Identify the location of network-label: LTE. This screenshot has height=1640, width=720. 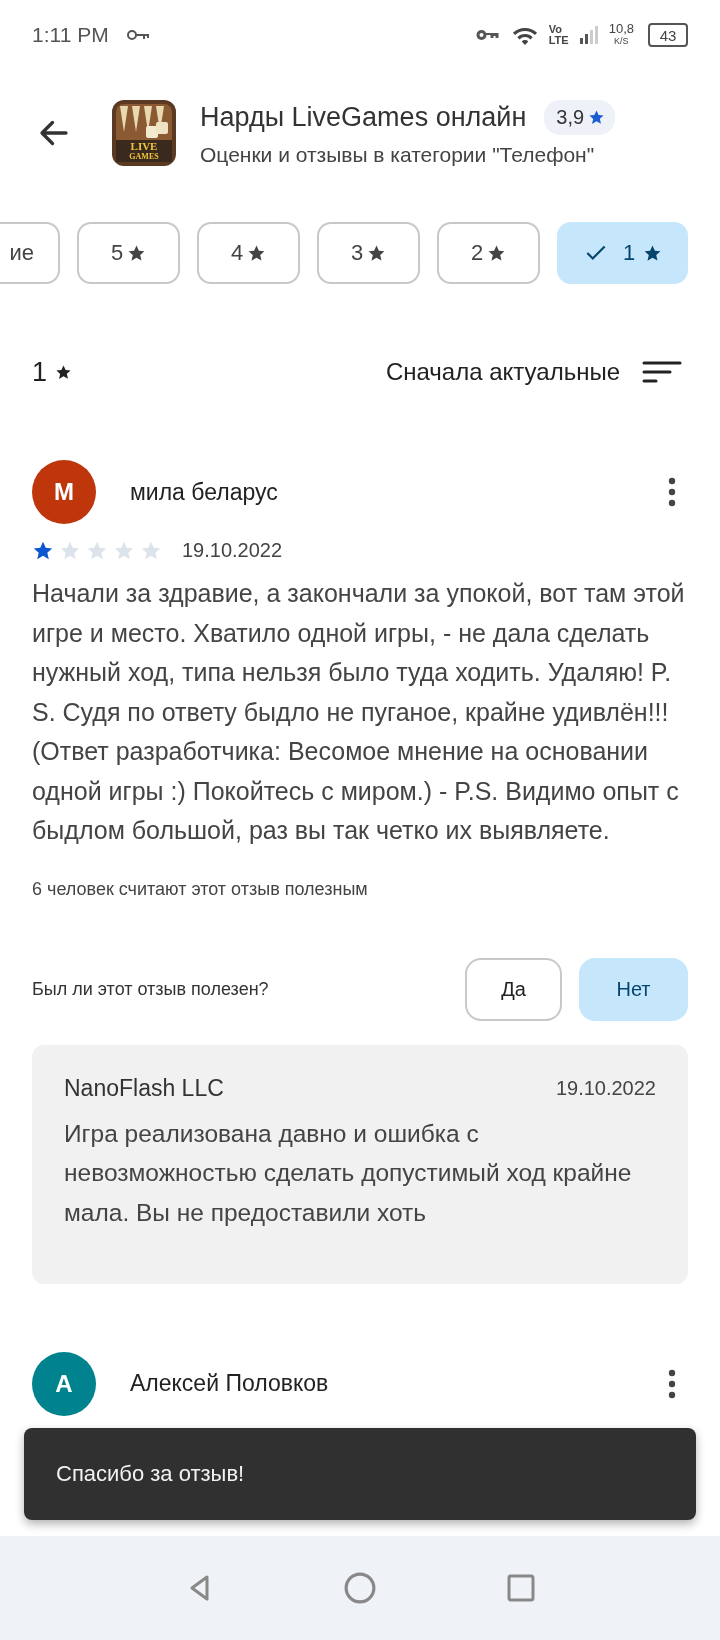
(558, 40).